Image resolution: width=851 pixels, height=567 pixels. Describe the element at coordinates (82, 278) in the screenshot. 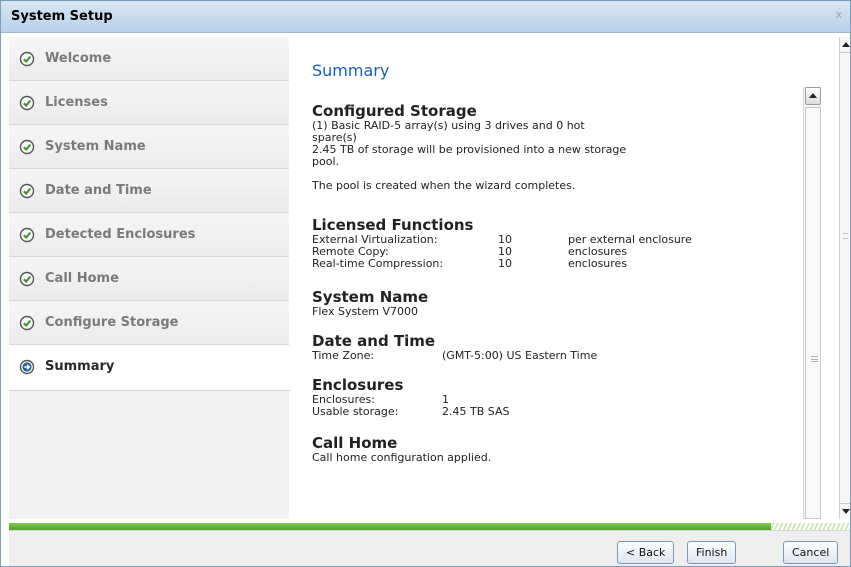

I see `step-label: Call Home` at that location.